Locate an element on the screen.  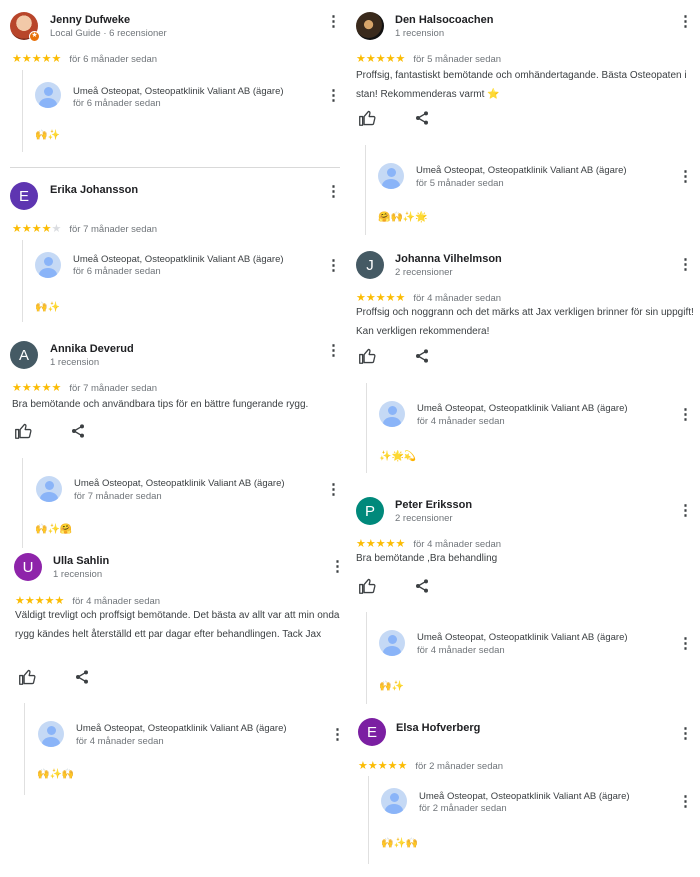
reply-text: 🙌✨🤗 is located at coordinates (54, 529).